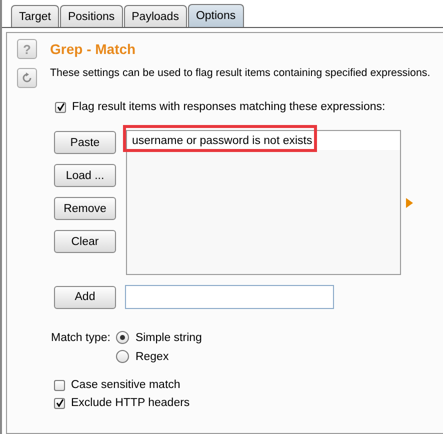 This screenshot has width=443, height=434. Describe the element at coordinates (35, 16) in the screenshot. I see `tab: Target` at that location.